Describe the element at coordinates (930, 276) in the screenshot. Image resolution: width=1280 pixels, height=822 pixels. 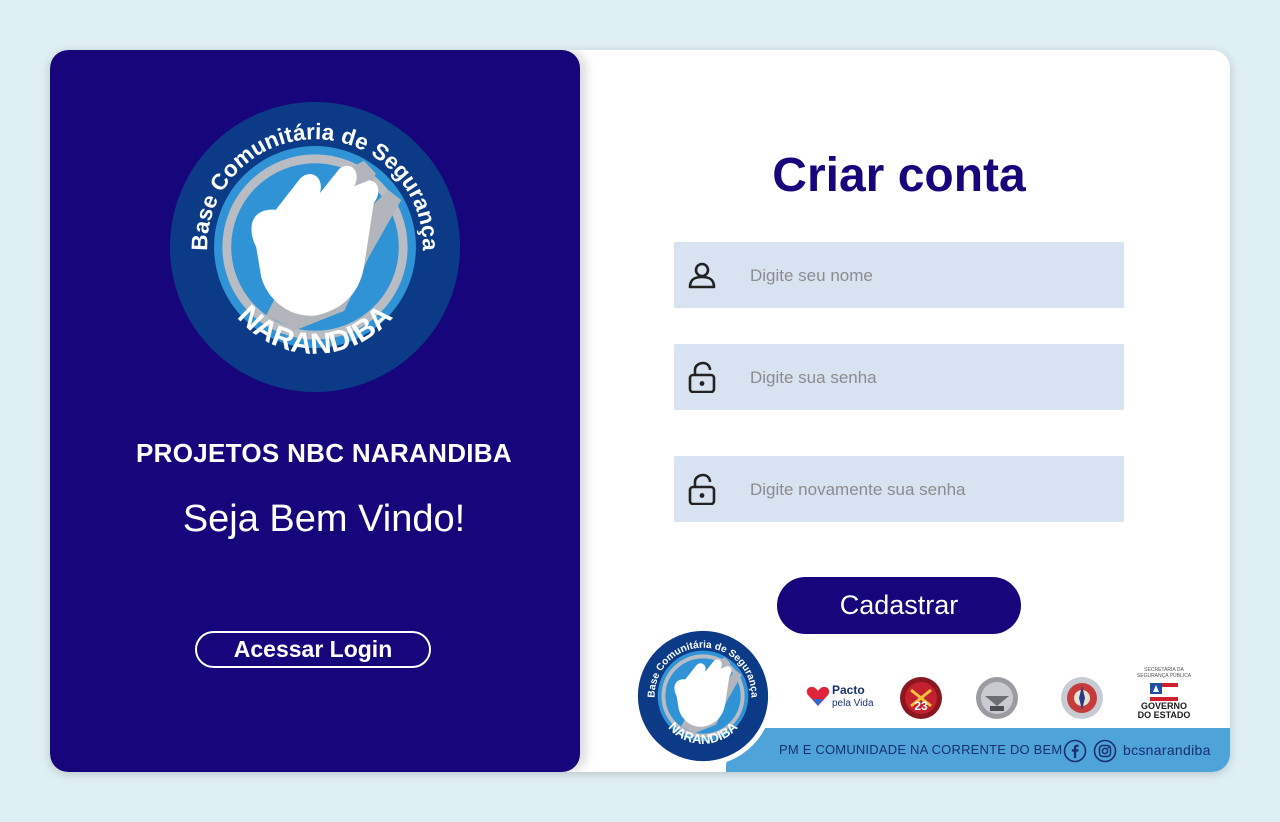
I see `name-input` at that location.